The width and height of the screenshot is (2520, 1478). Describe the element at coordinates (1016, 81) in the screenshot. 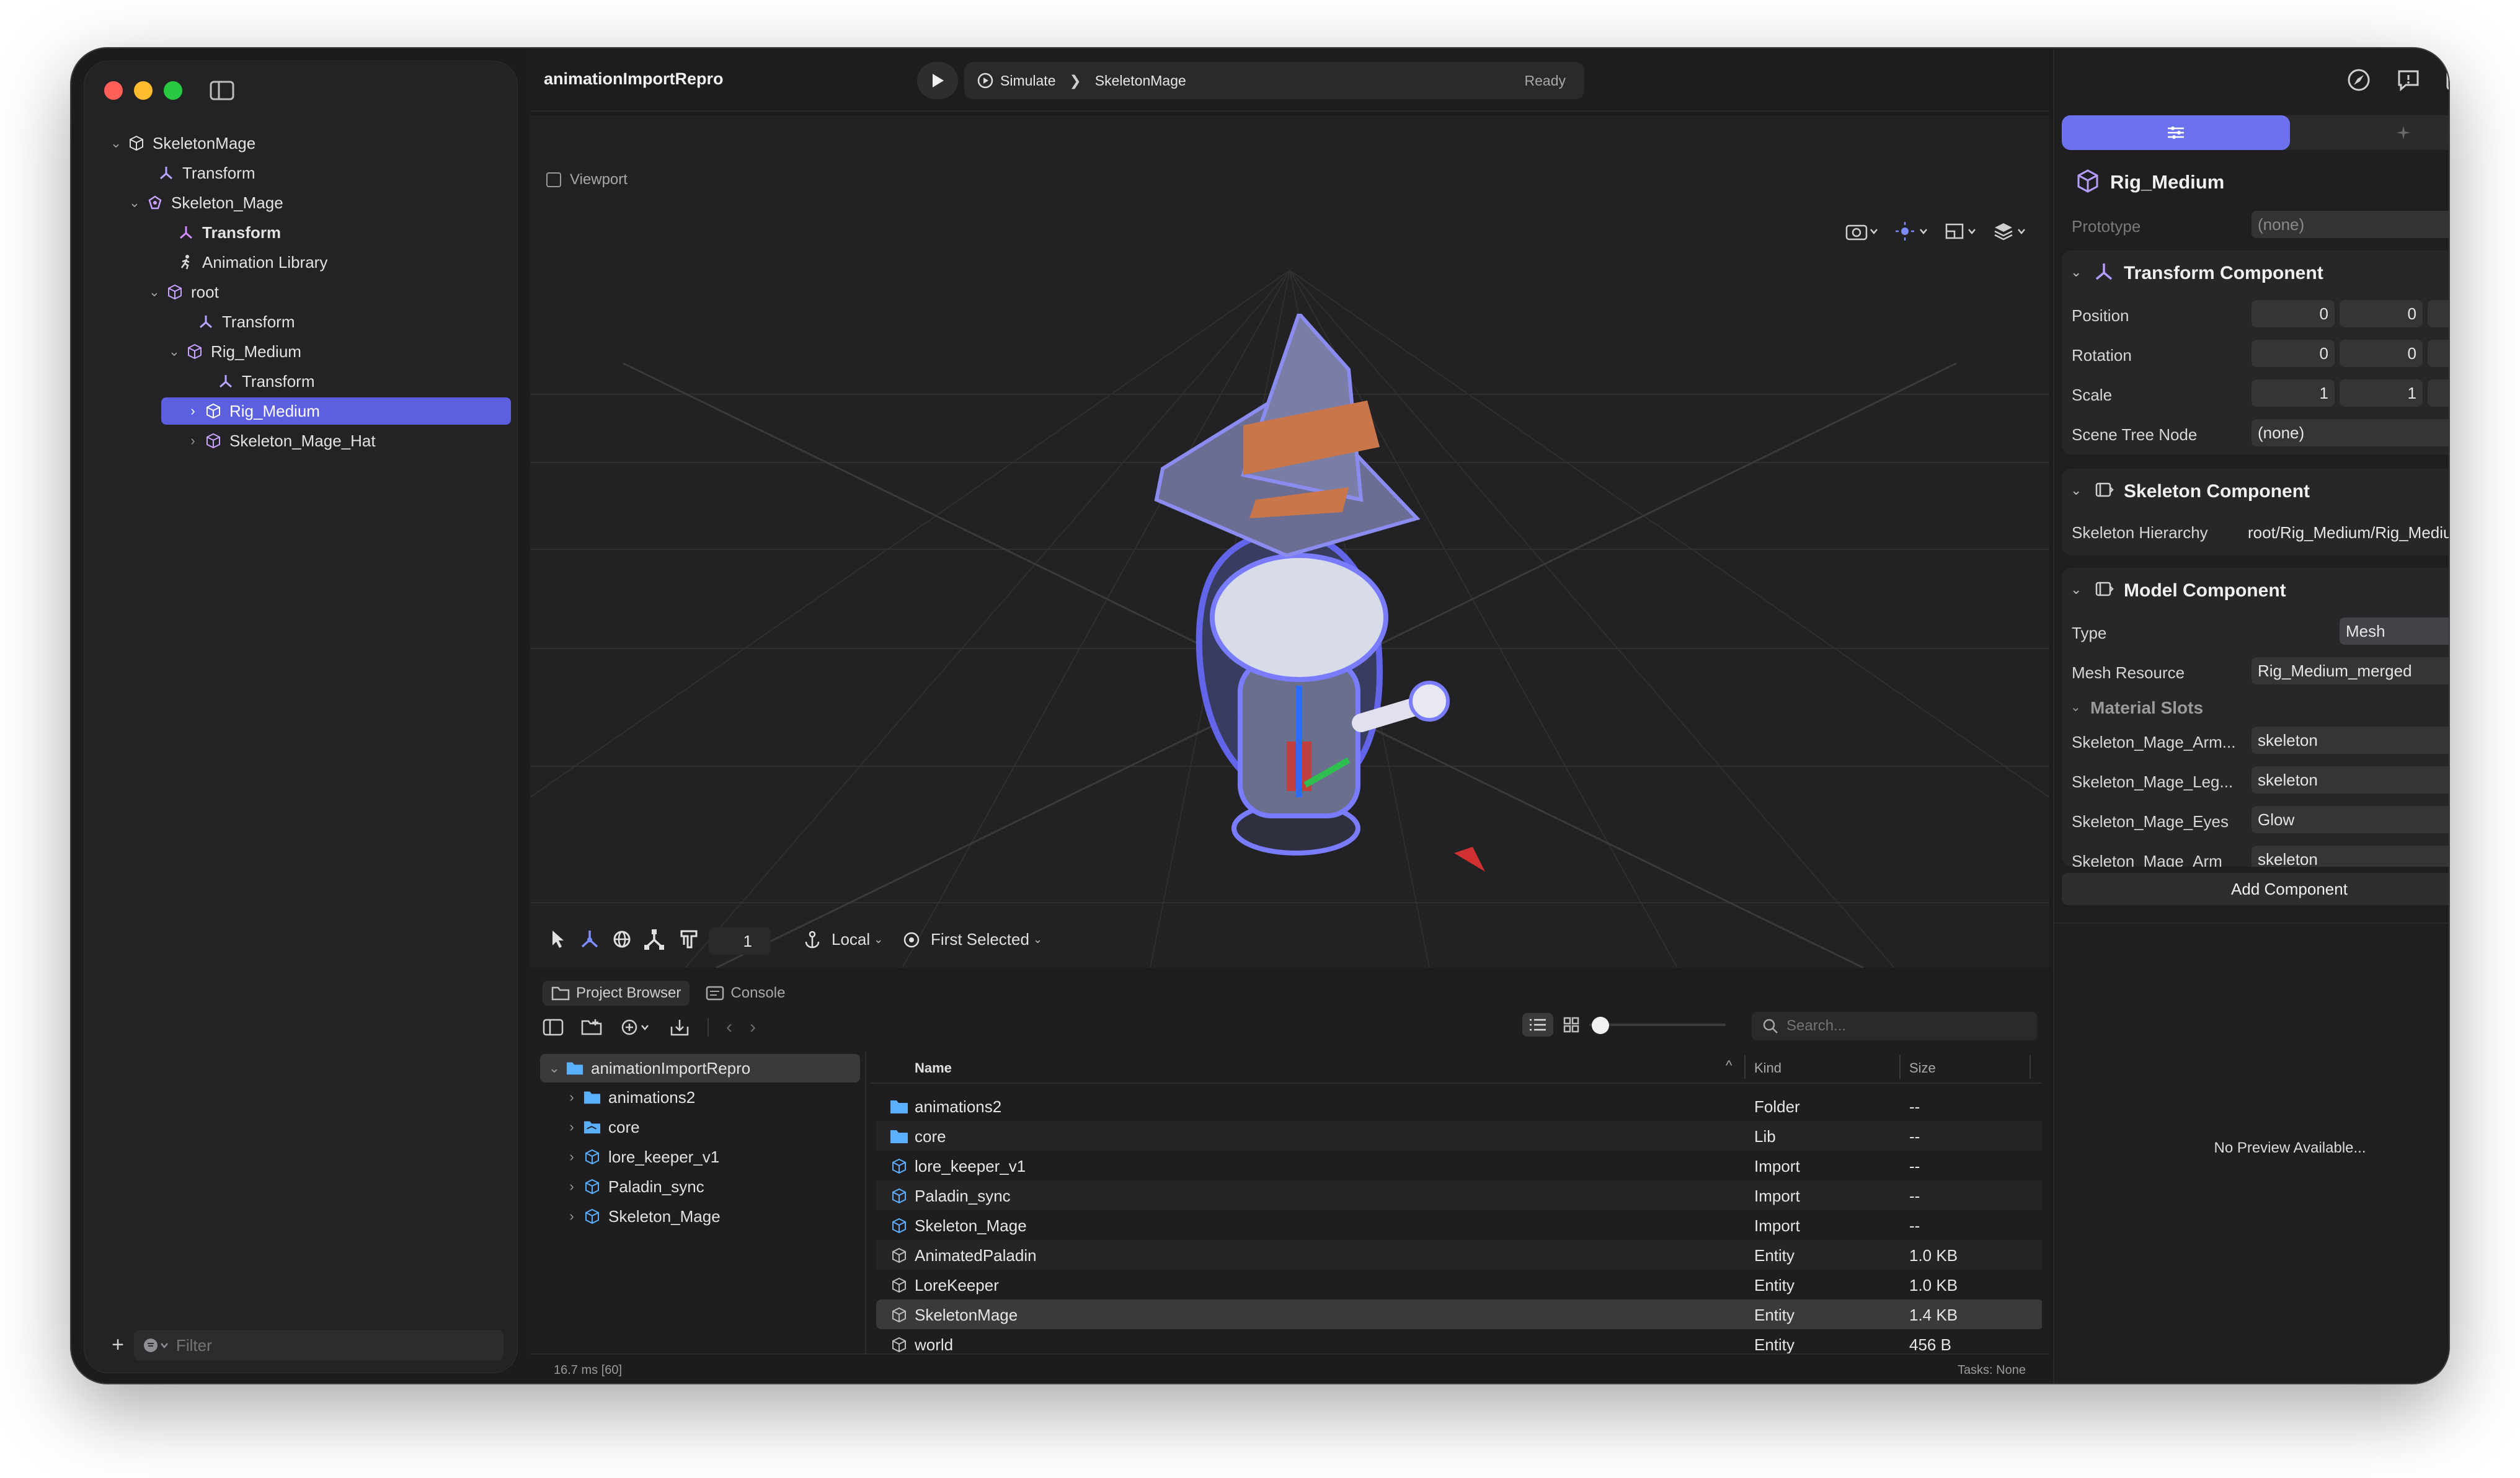

I see `simulate-button: Simulate` at that location.